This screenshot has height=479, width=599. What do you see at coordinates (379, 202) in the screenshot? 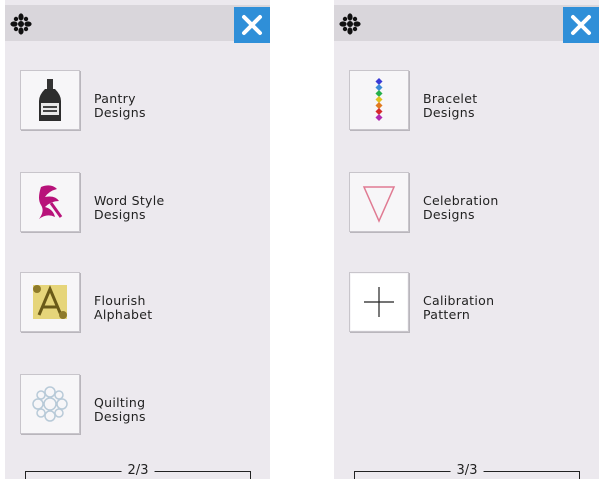
I see `pennant-icon` at bounding box center [379, 202].